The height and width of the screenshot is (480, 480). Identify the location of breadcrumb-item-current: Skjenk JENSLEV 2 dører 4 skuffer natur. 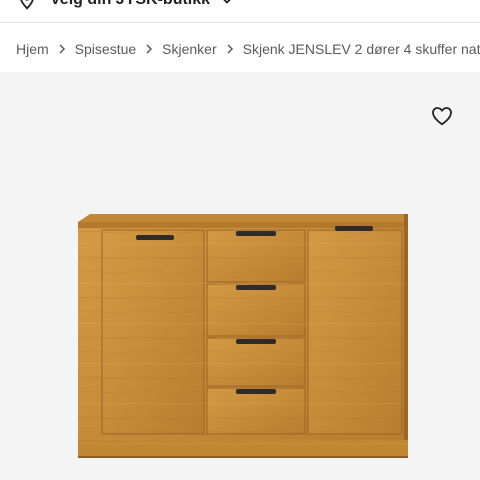
(361, 49).